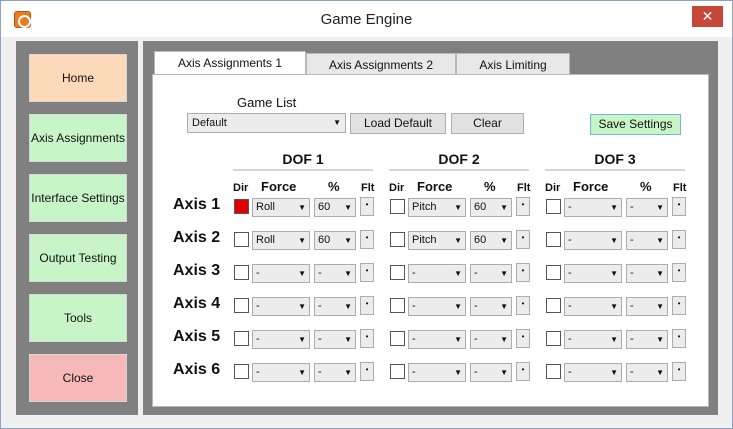 The image size is (733, 429). I want to click on axis-6-dof-2-percent-select: - ▼, so click(491, 372).